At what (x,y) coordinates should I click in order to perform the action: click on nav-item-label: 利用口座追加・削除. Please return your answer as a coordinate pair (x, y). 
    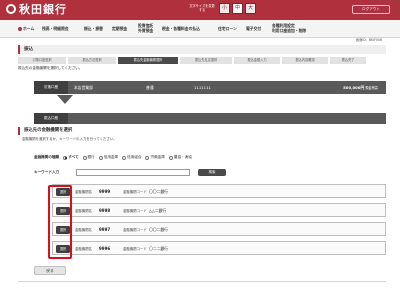
    Looking at the image, I should click on (289, 30).